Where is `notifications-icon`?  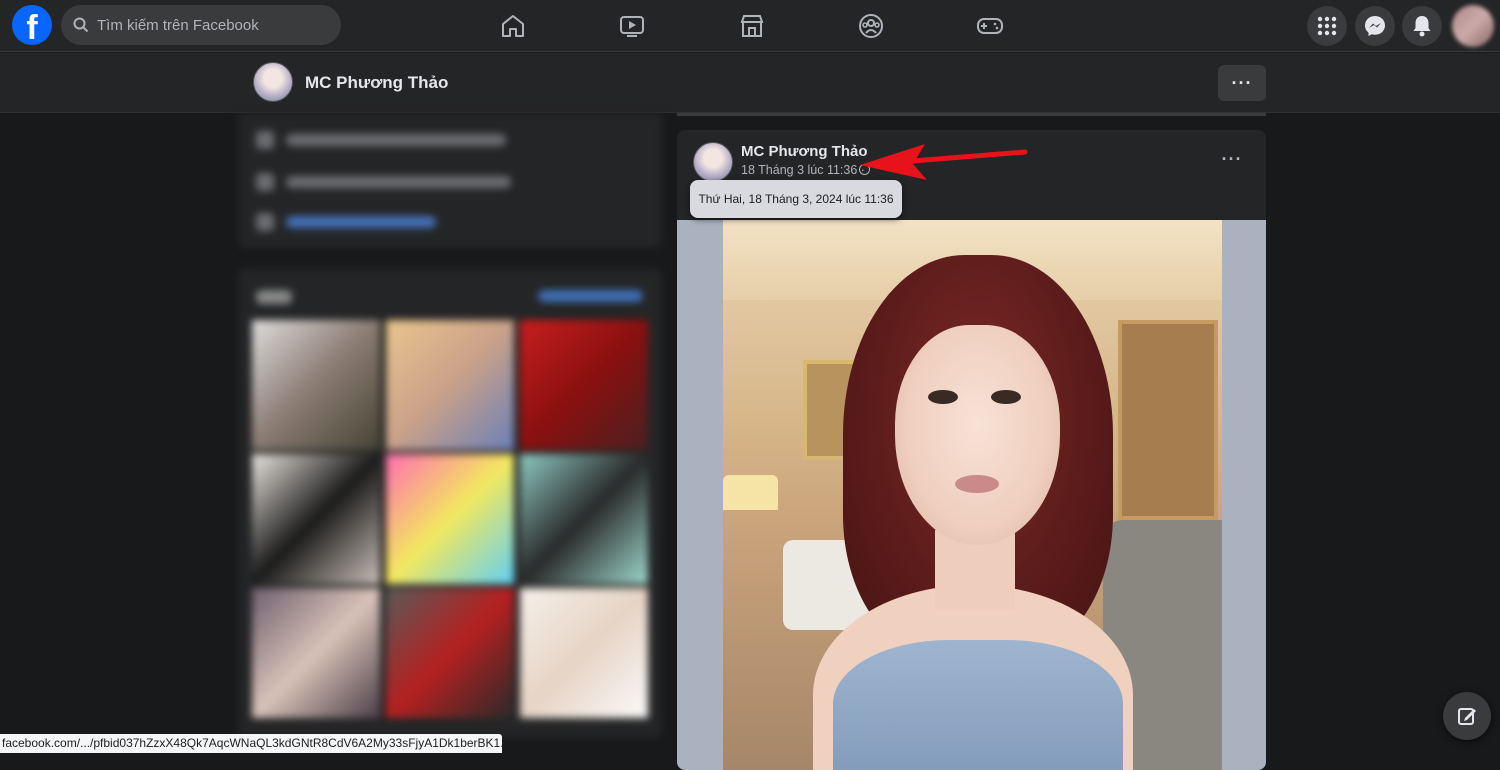
notifications-icon is located at coordinates (1422, 26).